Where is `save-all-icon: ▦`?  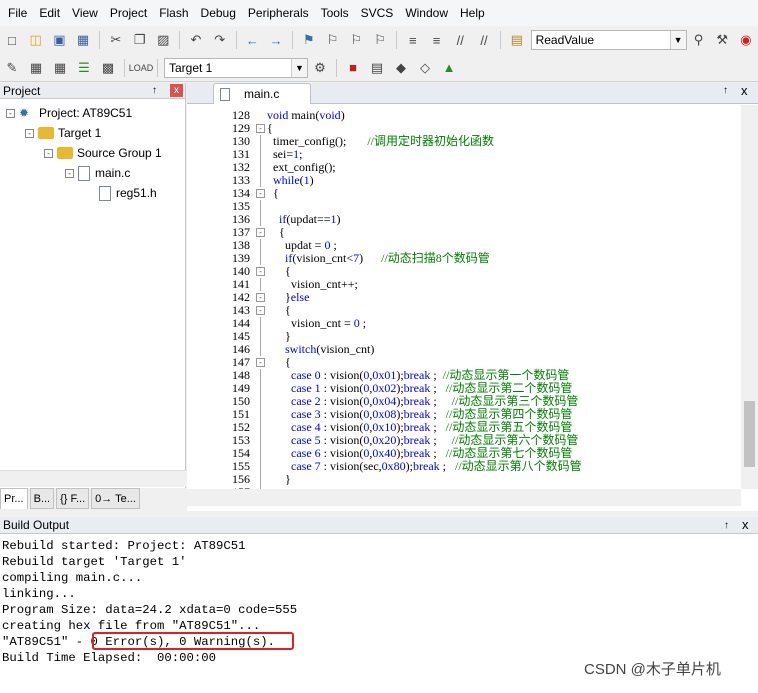
save-all-icon: ▦ is located at coordinates (83, 40).